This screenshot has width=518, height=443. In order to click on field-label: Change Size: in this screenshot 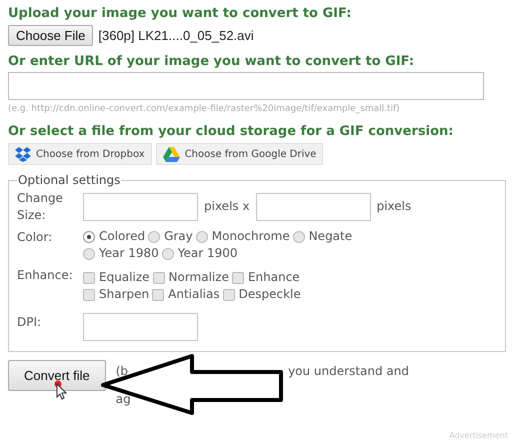, I will do `click(40, 207)`.